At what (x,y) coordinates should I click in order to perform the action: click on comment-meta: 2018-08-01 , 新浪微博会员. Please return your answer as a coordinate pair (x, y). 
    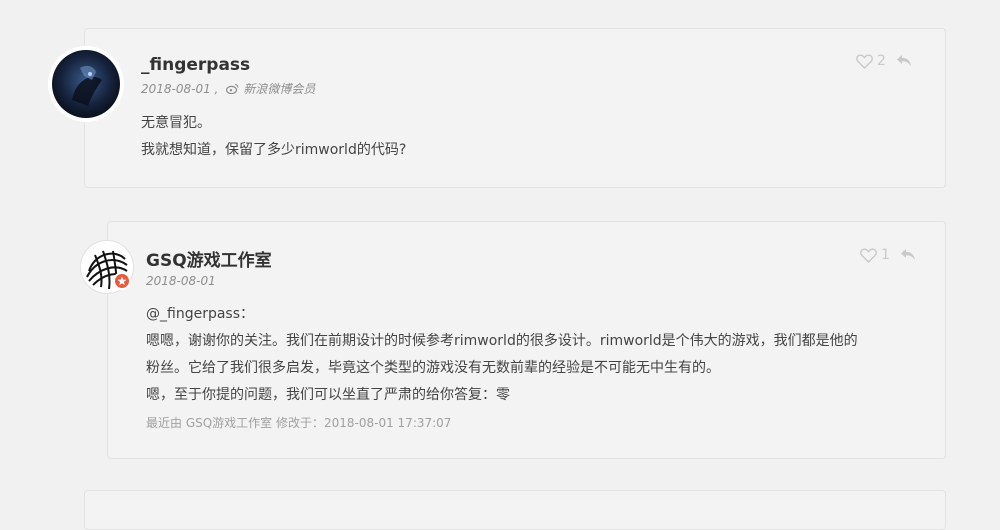
    Looking at the image, I should click on (228, 88).